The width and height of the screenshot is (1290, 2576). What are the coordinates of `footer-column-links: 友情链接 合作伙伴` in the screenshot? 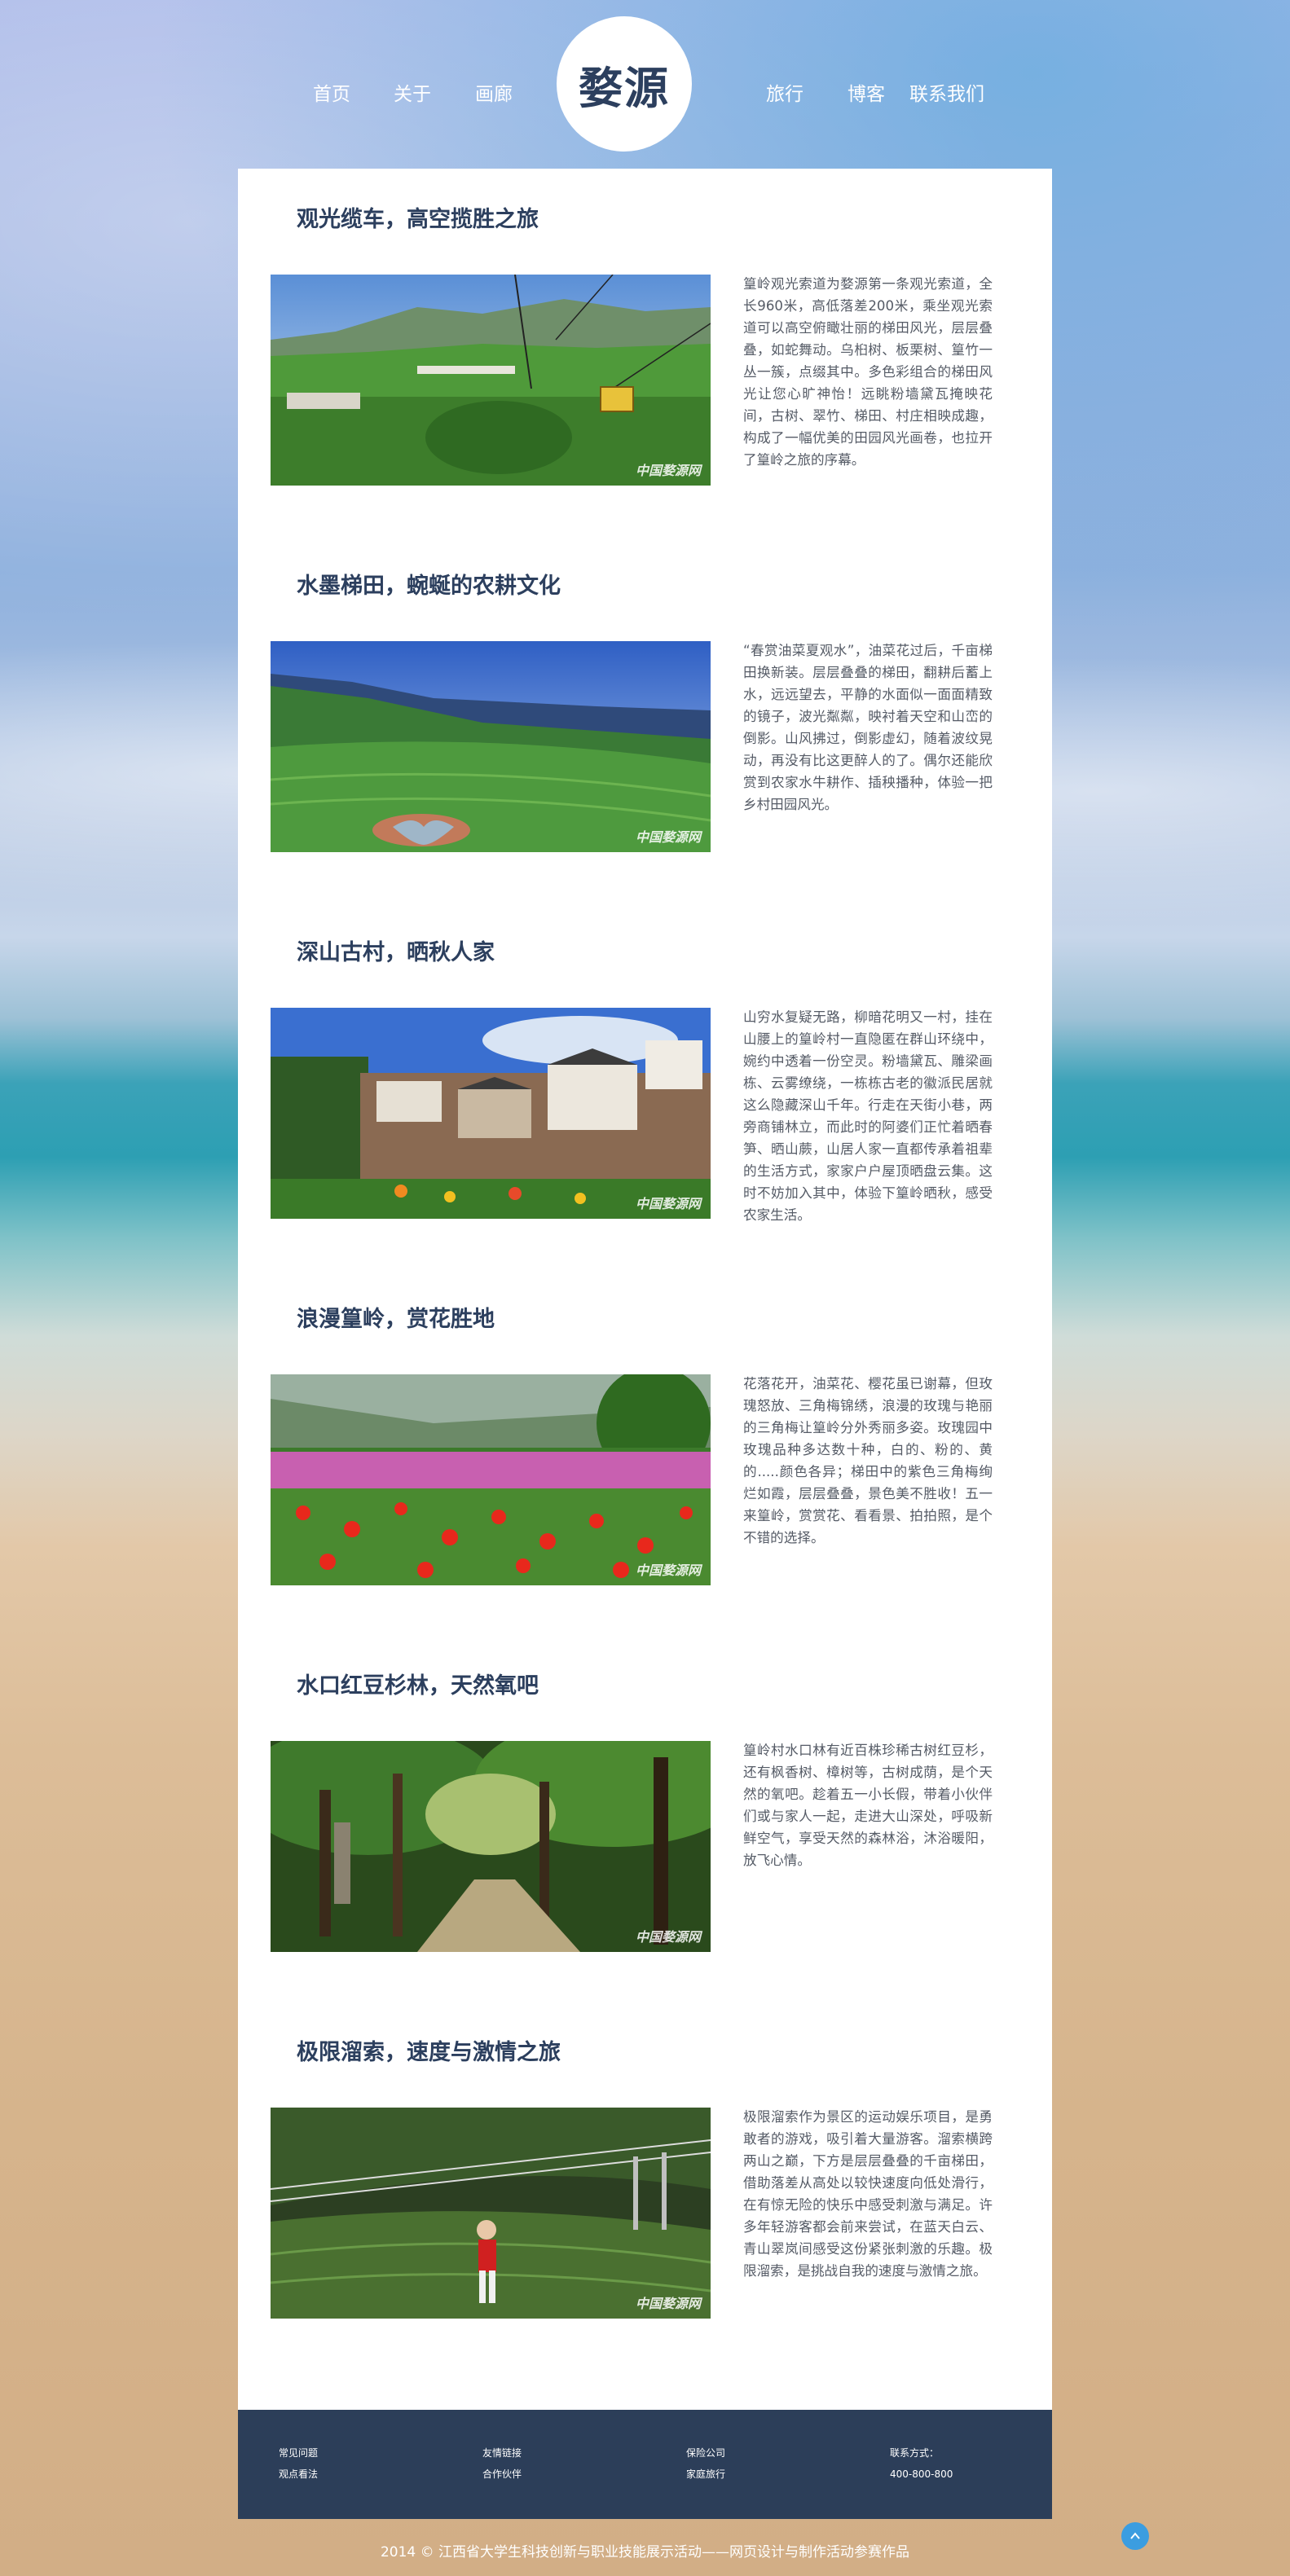 It's located at (502, 2463).